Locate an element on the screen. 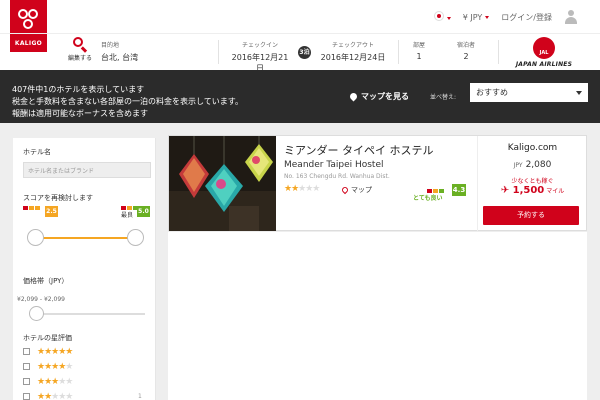 Image resolution: width=600 pixels, height=400 pixels. hotel-map-link: マップ is located at coordinates (356, 190).